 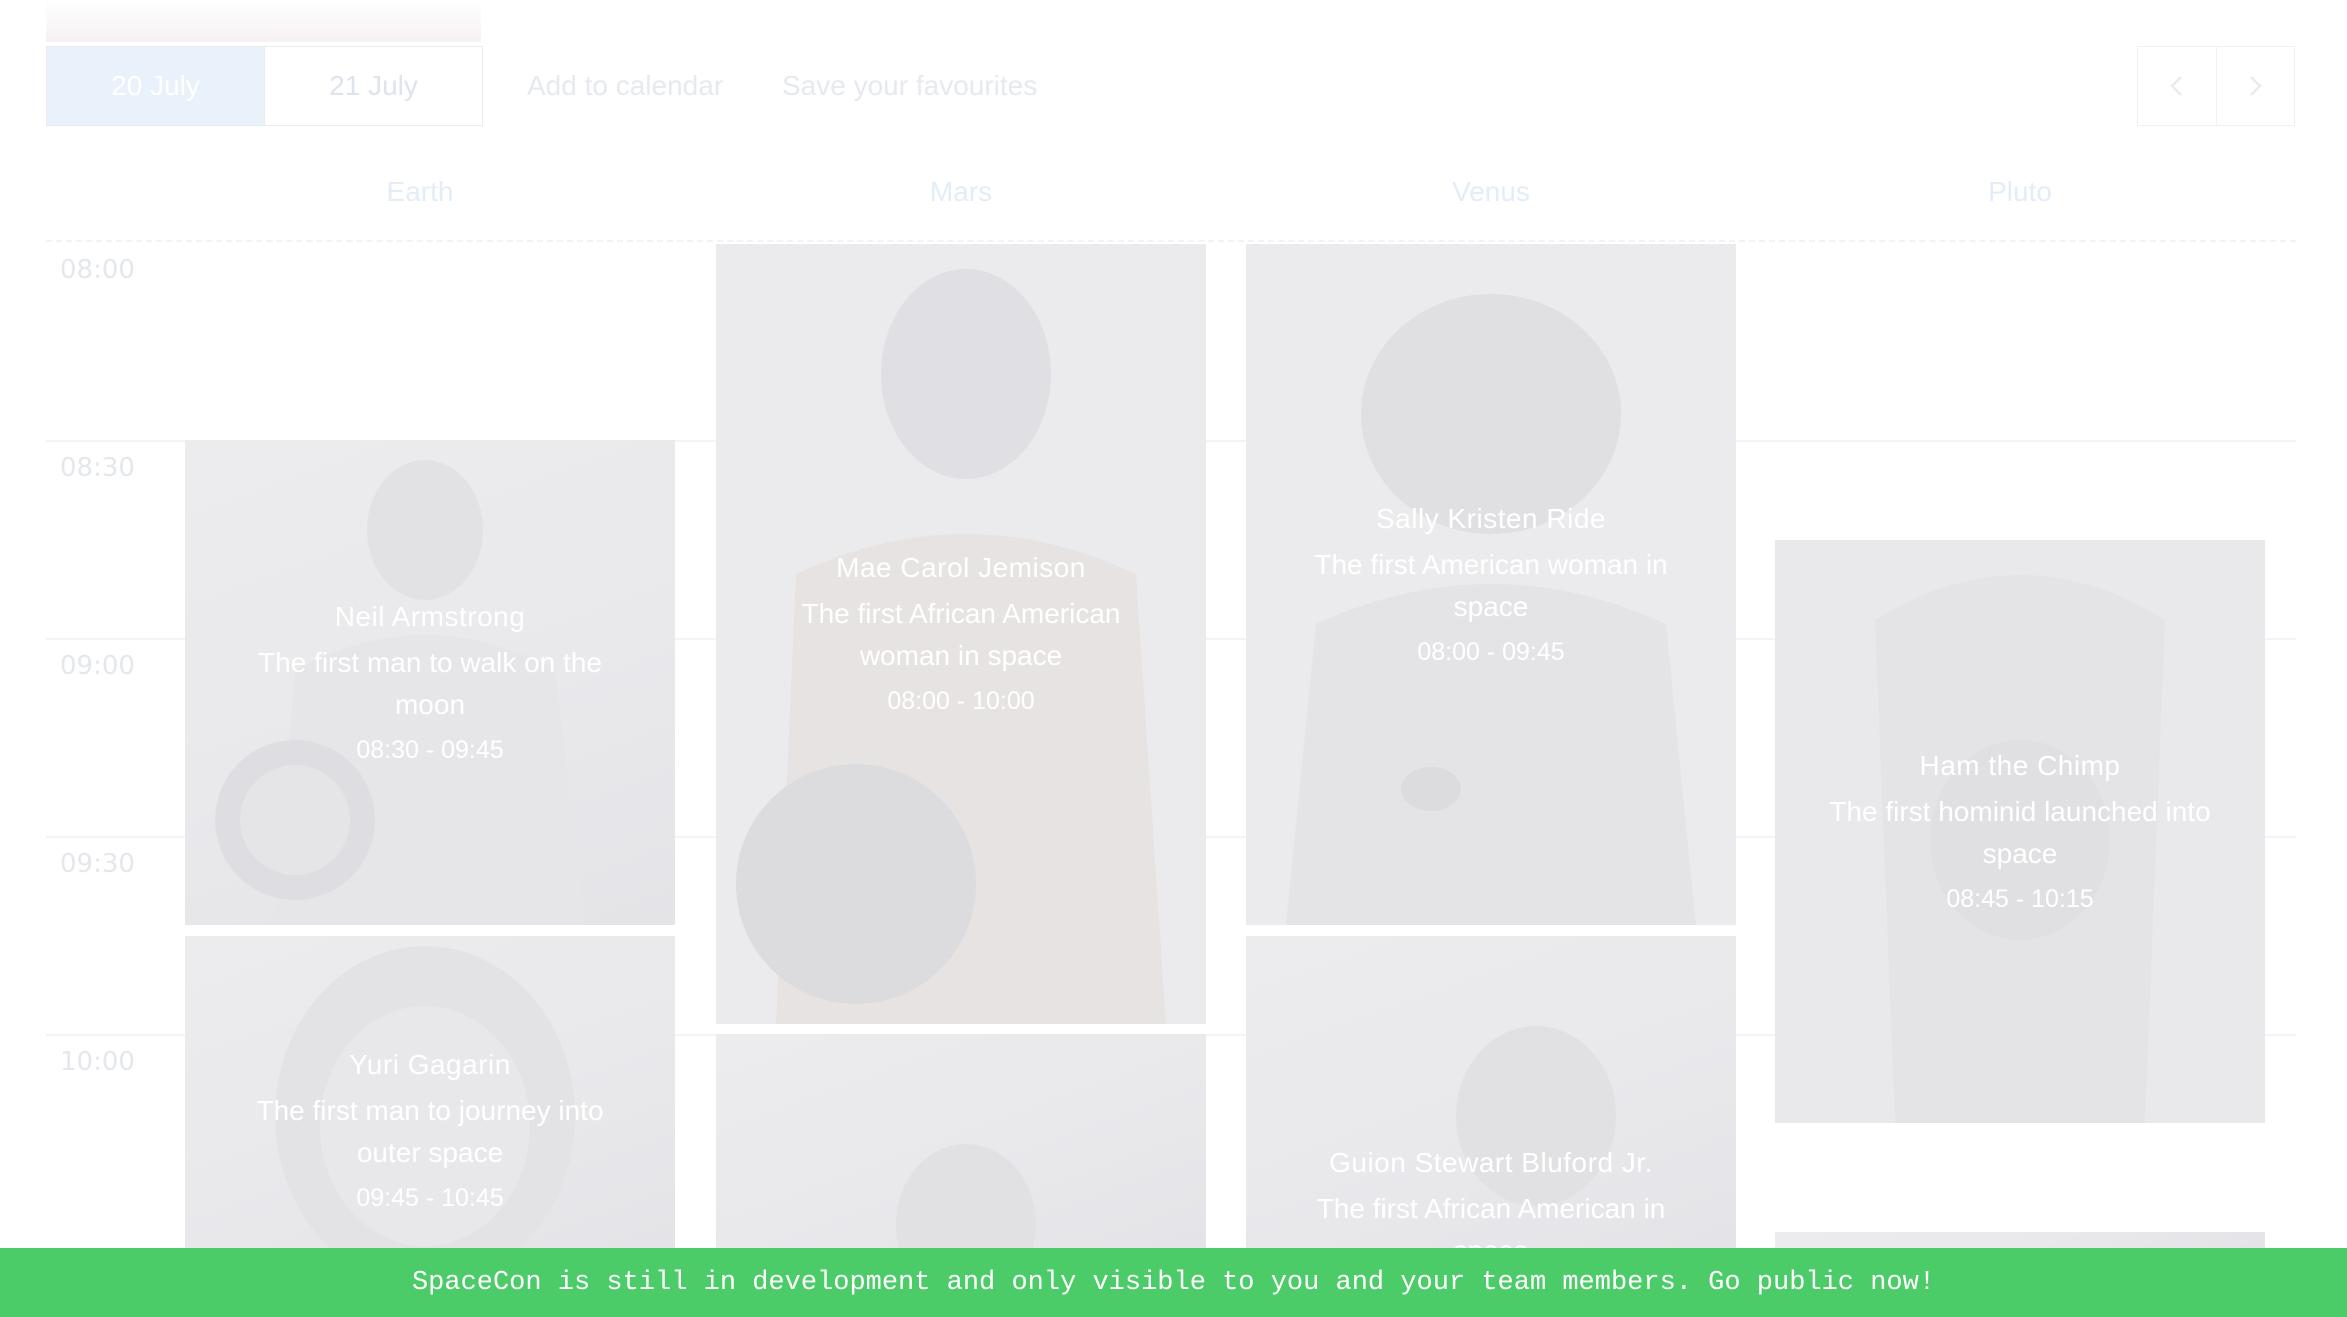 What do you see at coordinates (961, 1141) in the screenshot?
I see `event-card-mars-next` at bounding box center [961, 1141].